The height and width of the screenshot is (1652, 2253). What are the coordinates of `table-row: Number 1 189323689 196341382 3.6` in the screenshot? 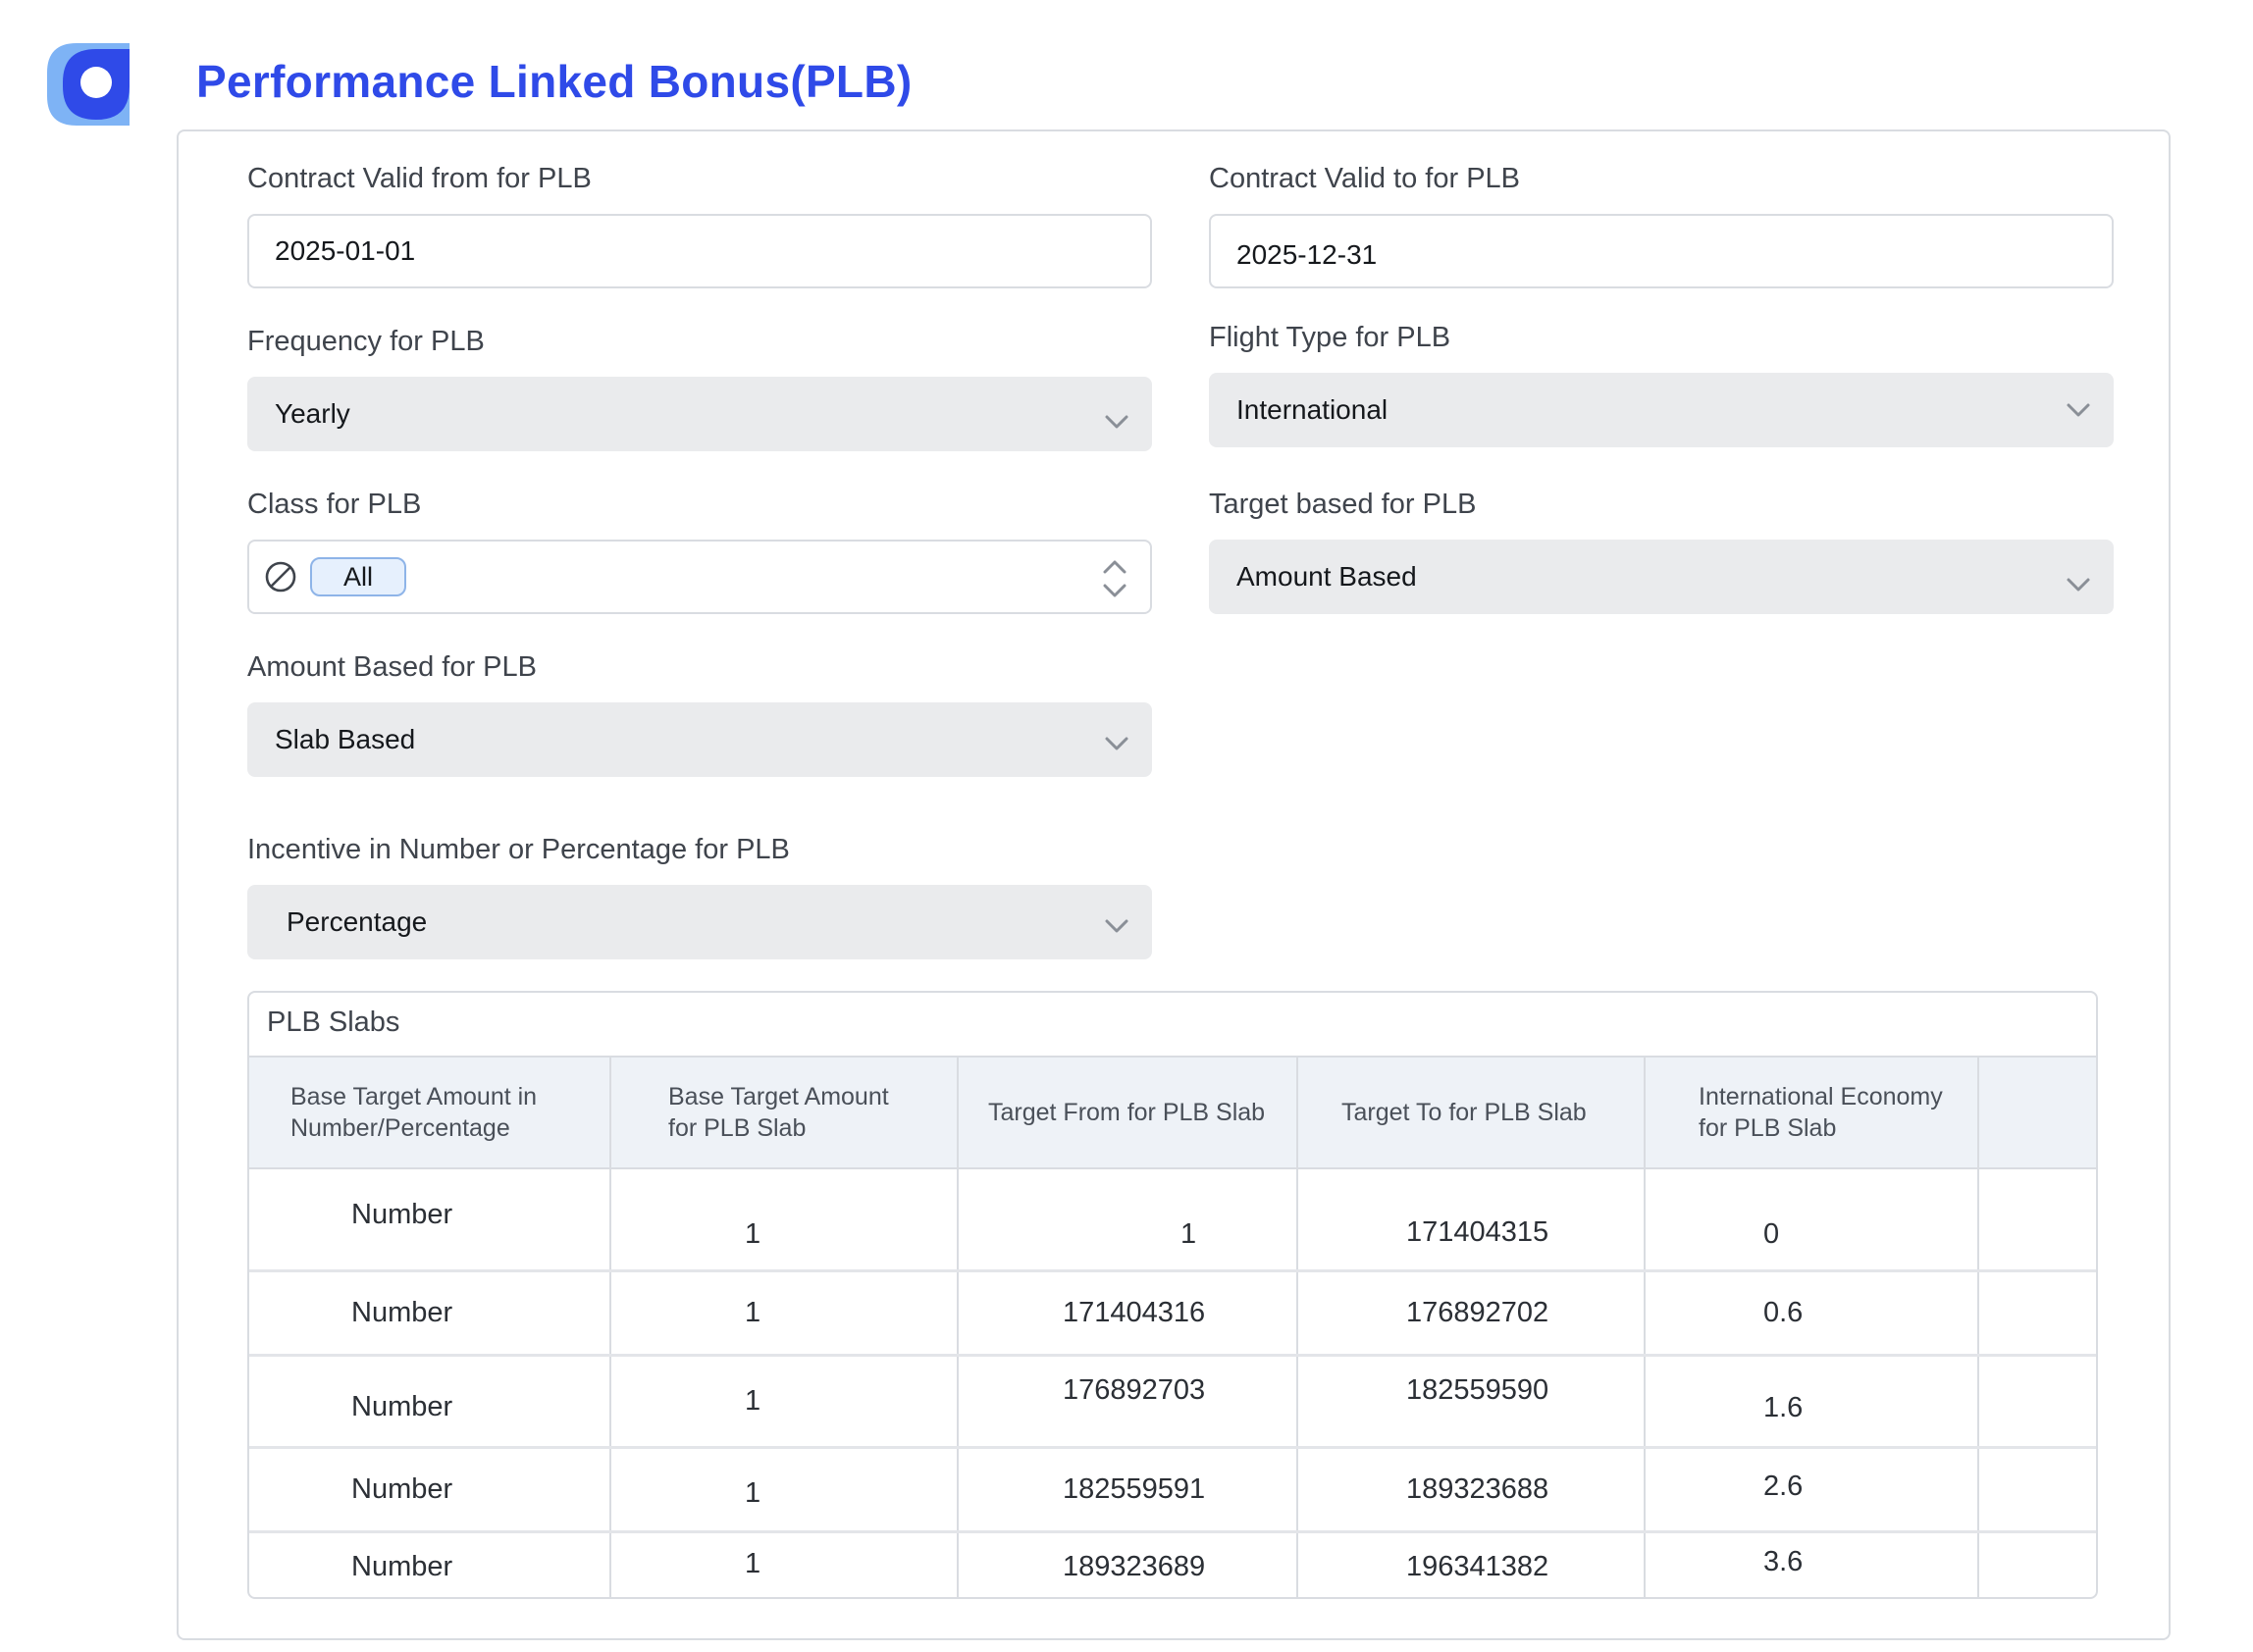 It's located at (1172, 1564).